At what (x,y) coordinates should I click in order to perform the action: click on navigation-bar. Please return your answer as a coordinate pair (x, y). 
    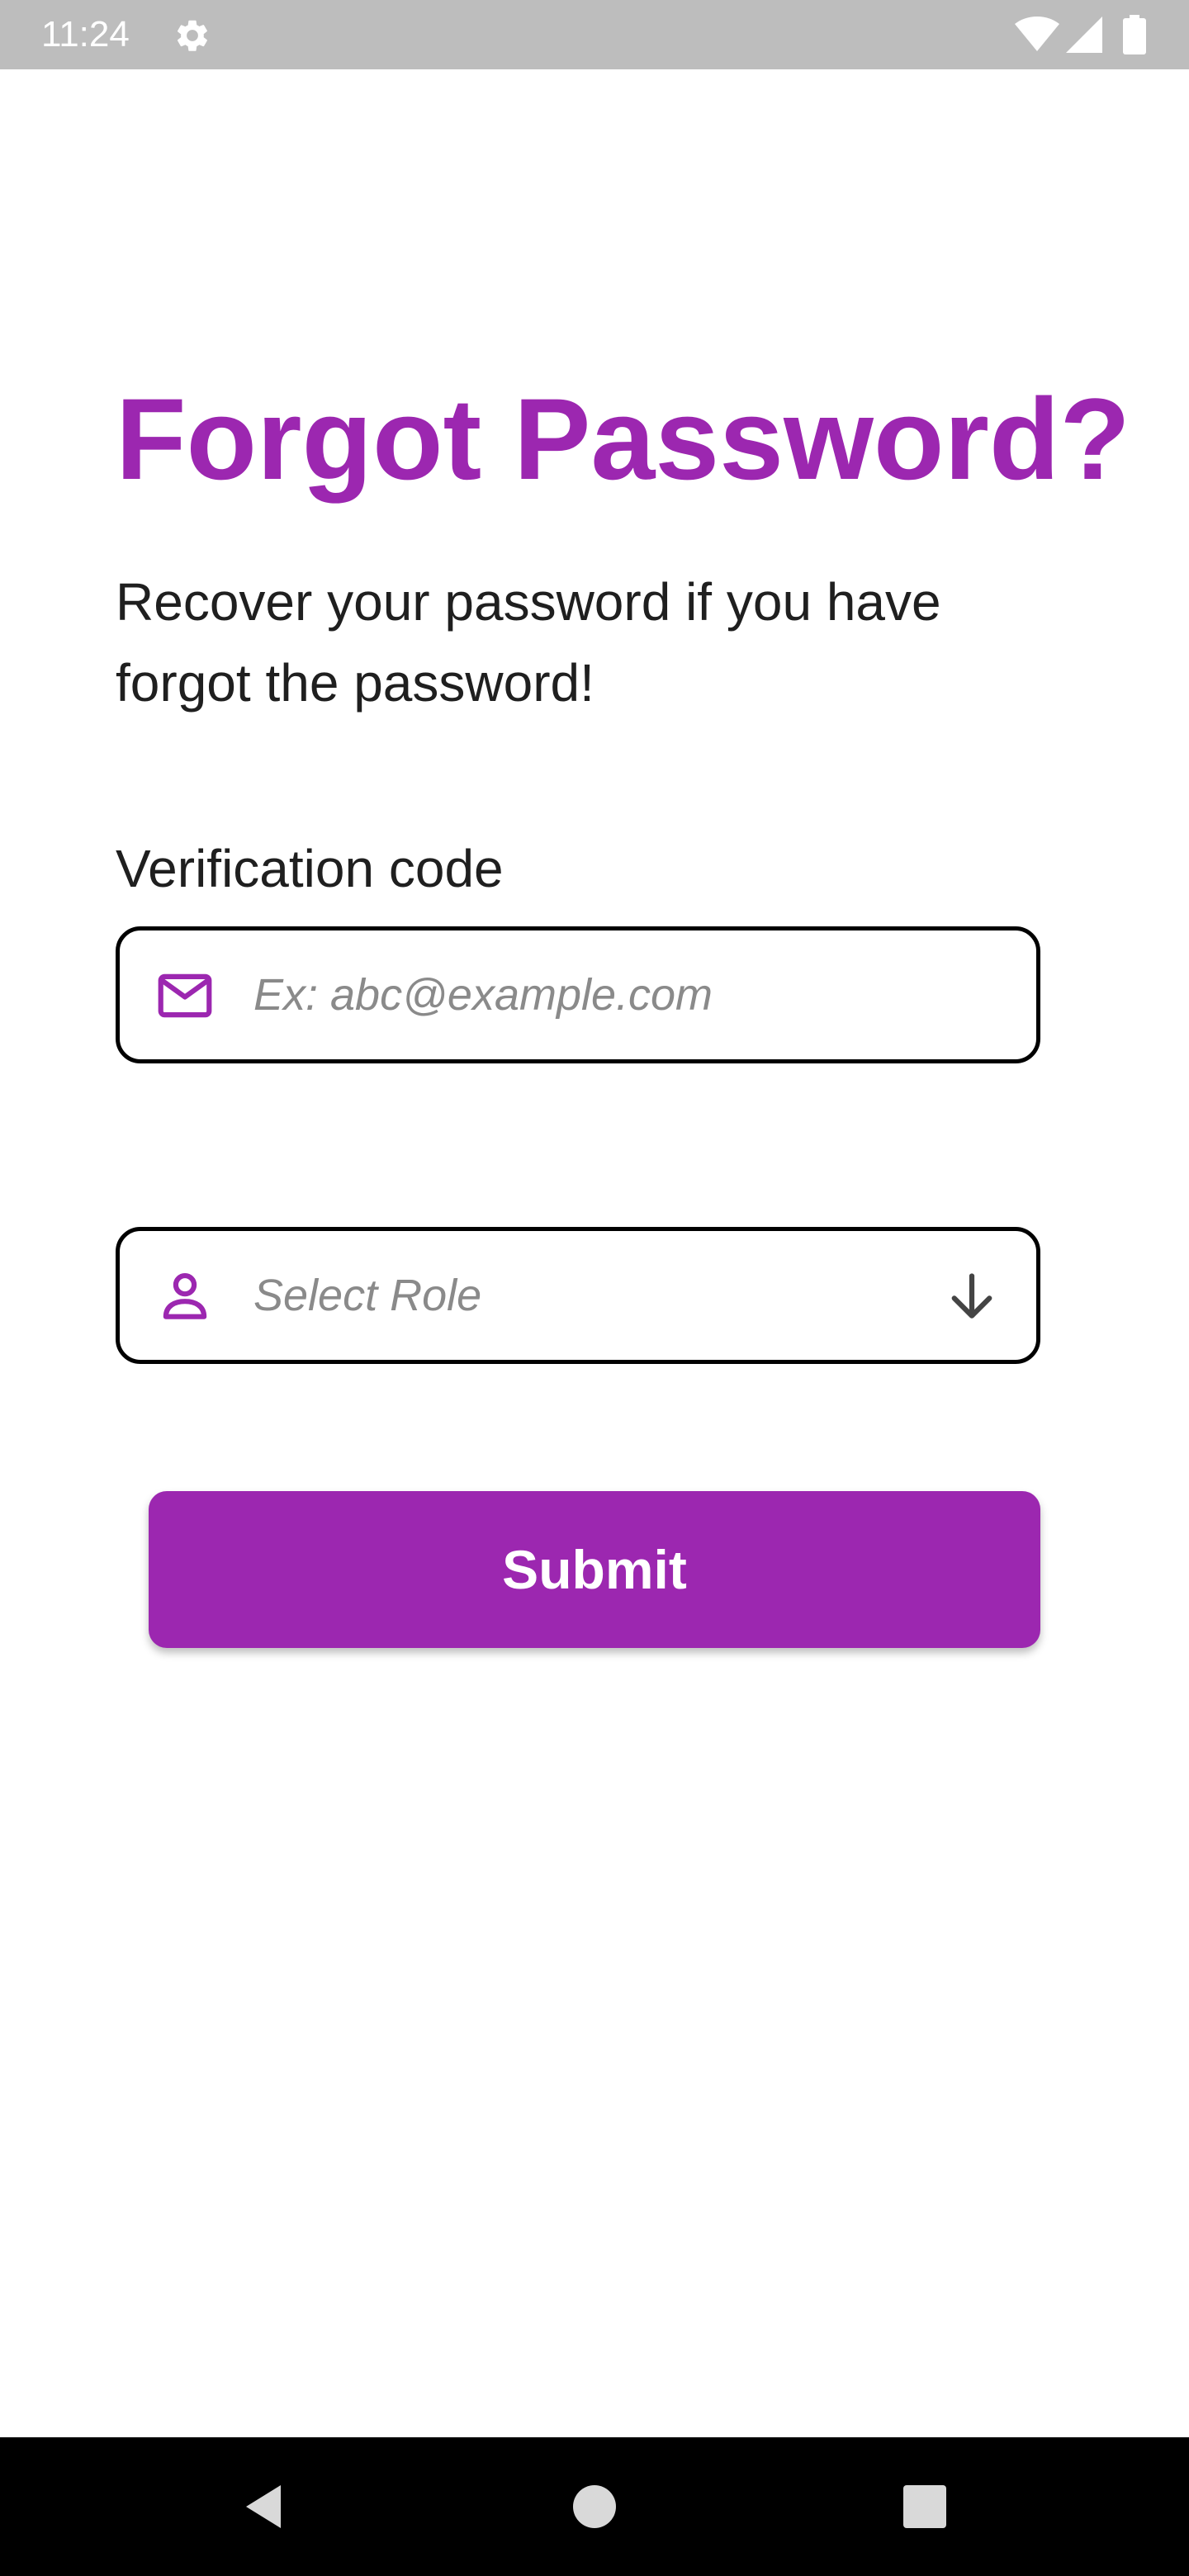
    Looking at the image, I should click on (594, 2506).